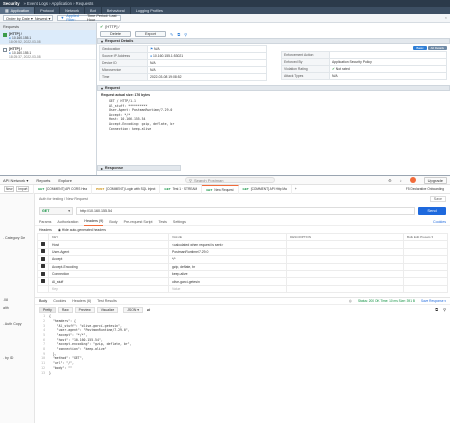  What do you see at coordinates (243, 373) in the screenshot?
I see `code-line: 13}` at bounding box center [243, 373].